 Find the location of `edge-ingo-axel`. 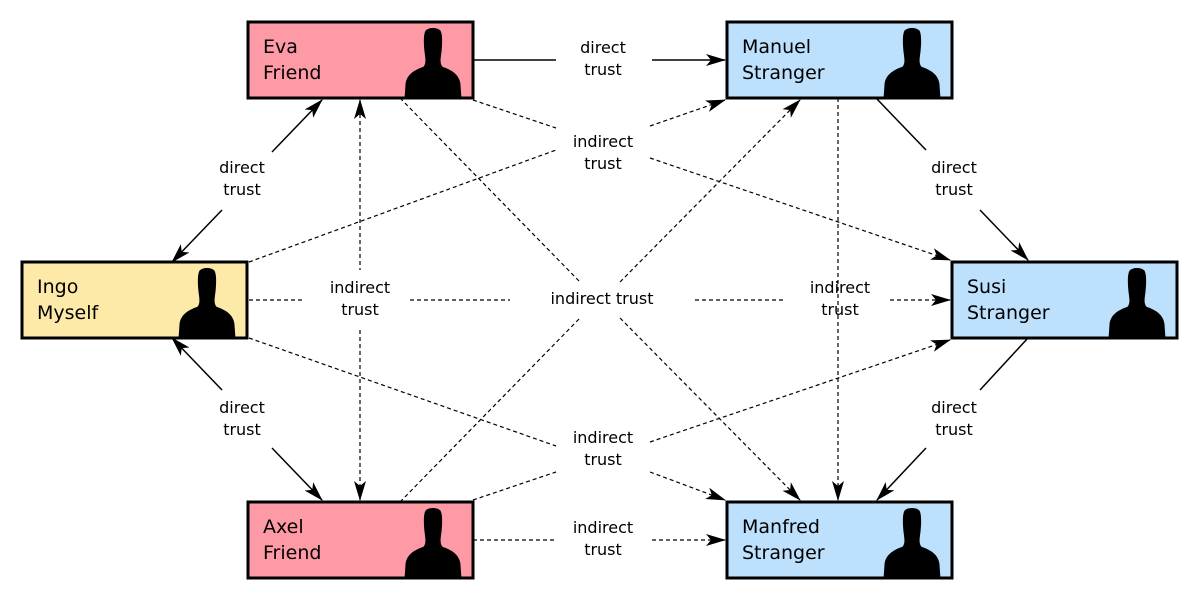

edge-ingo-axel is located at coordinates (247, 419).